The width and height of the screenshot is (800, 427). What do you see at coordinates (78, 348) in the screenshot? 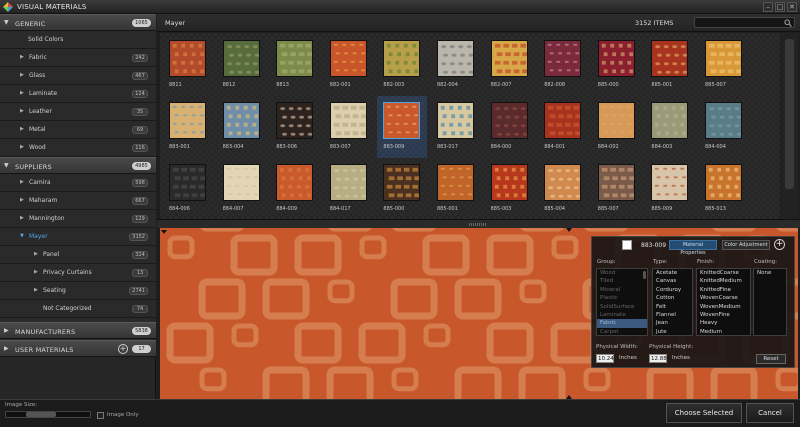
I see `section-user-materials: ▶ USER MATERIALS + 17` at bounding box center [78, 348].